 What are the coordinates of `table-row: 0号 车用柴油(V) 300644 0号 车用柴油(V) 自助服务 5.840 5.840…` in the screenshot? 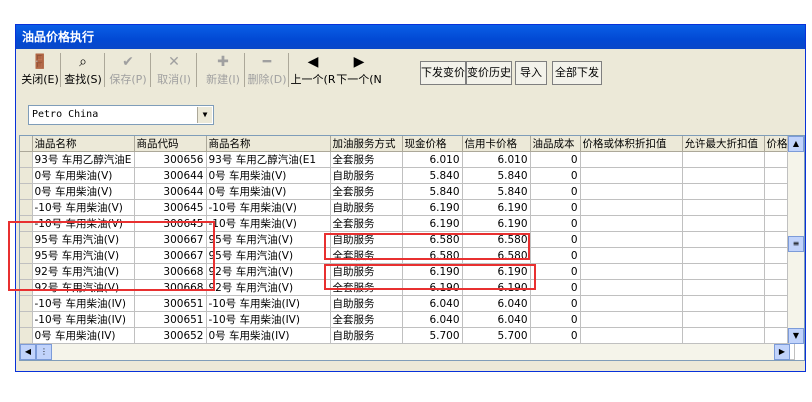 It's located at (407, 175).